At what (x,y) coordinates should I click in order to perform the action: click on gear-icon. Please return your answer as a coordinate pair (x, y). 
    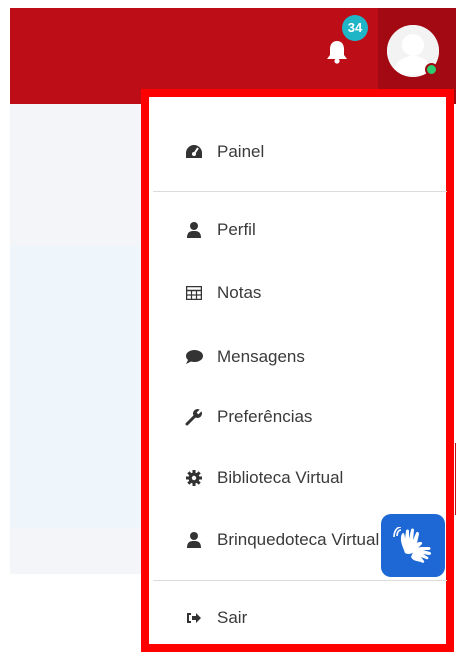
    Looking at the image, I should click on (194, 478).